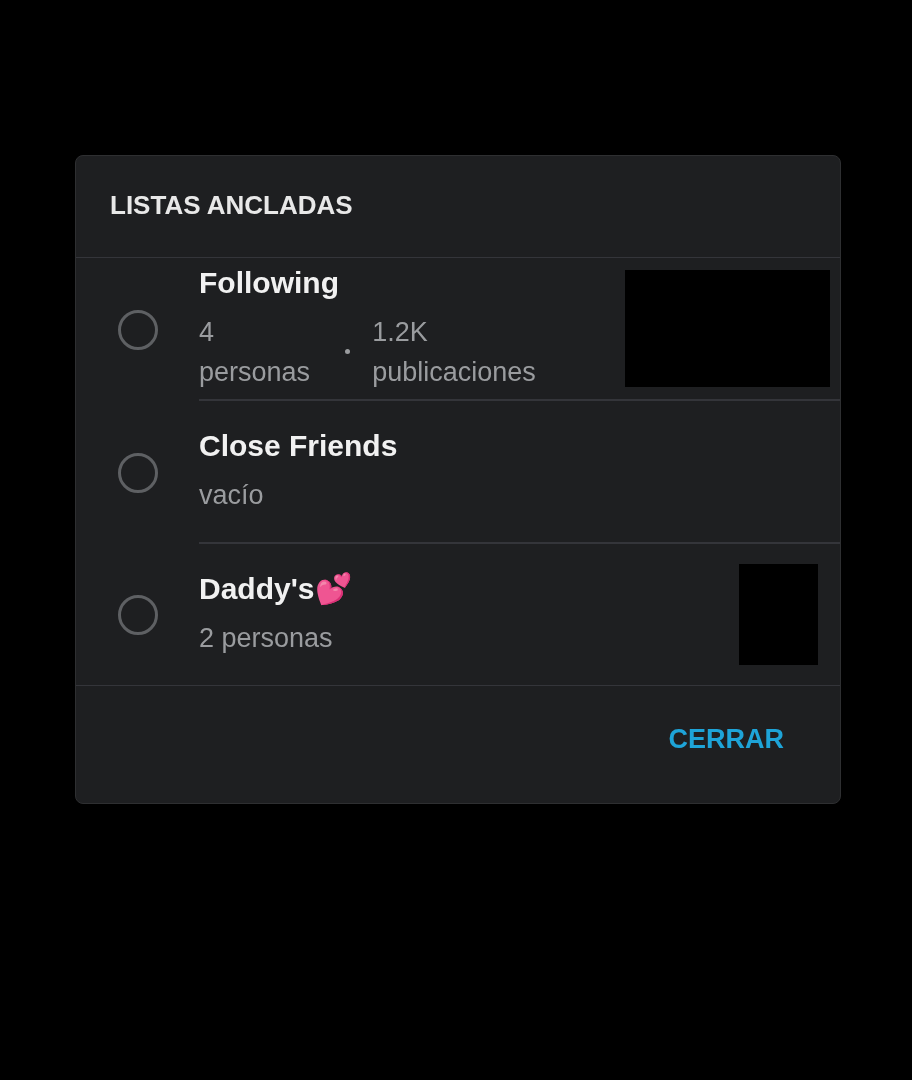  I want to click on list-info: 4 personas, so click(255, 352).